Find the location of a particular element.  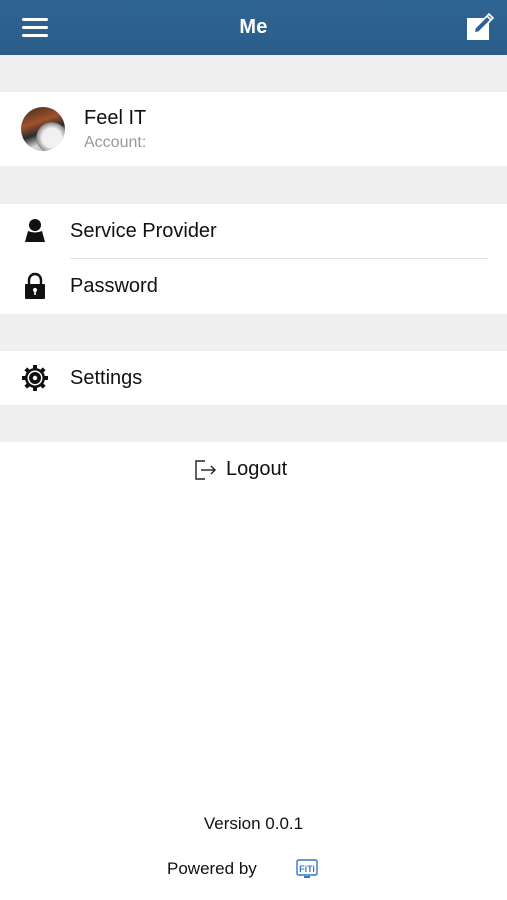

compose-icon is located at coordinates (480, 27).